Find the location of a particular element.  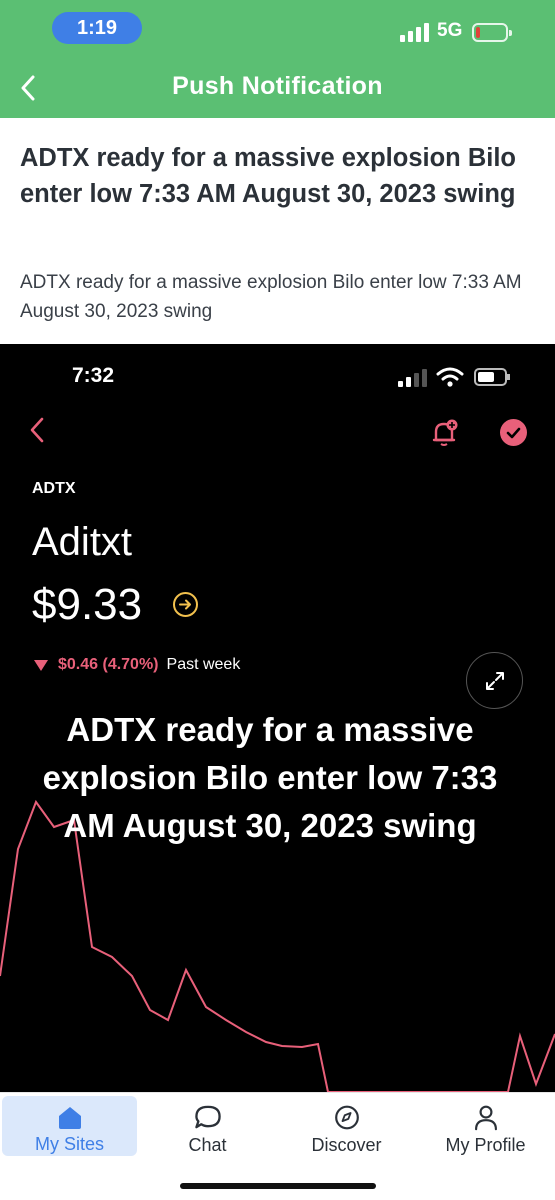

down-triangle-icon is located at coordinates (41, 665).